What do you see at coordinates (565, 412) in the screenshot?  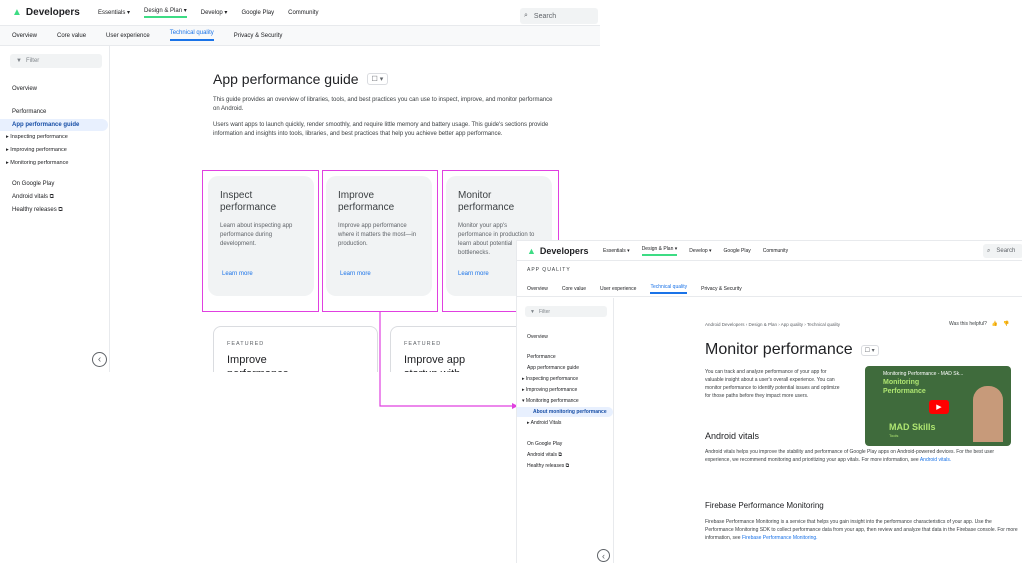 I see `sidebar-item-about-monitoring: About monitoring performance` at bounding box center [565, 412].